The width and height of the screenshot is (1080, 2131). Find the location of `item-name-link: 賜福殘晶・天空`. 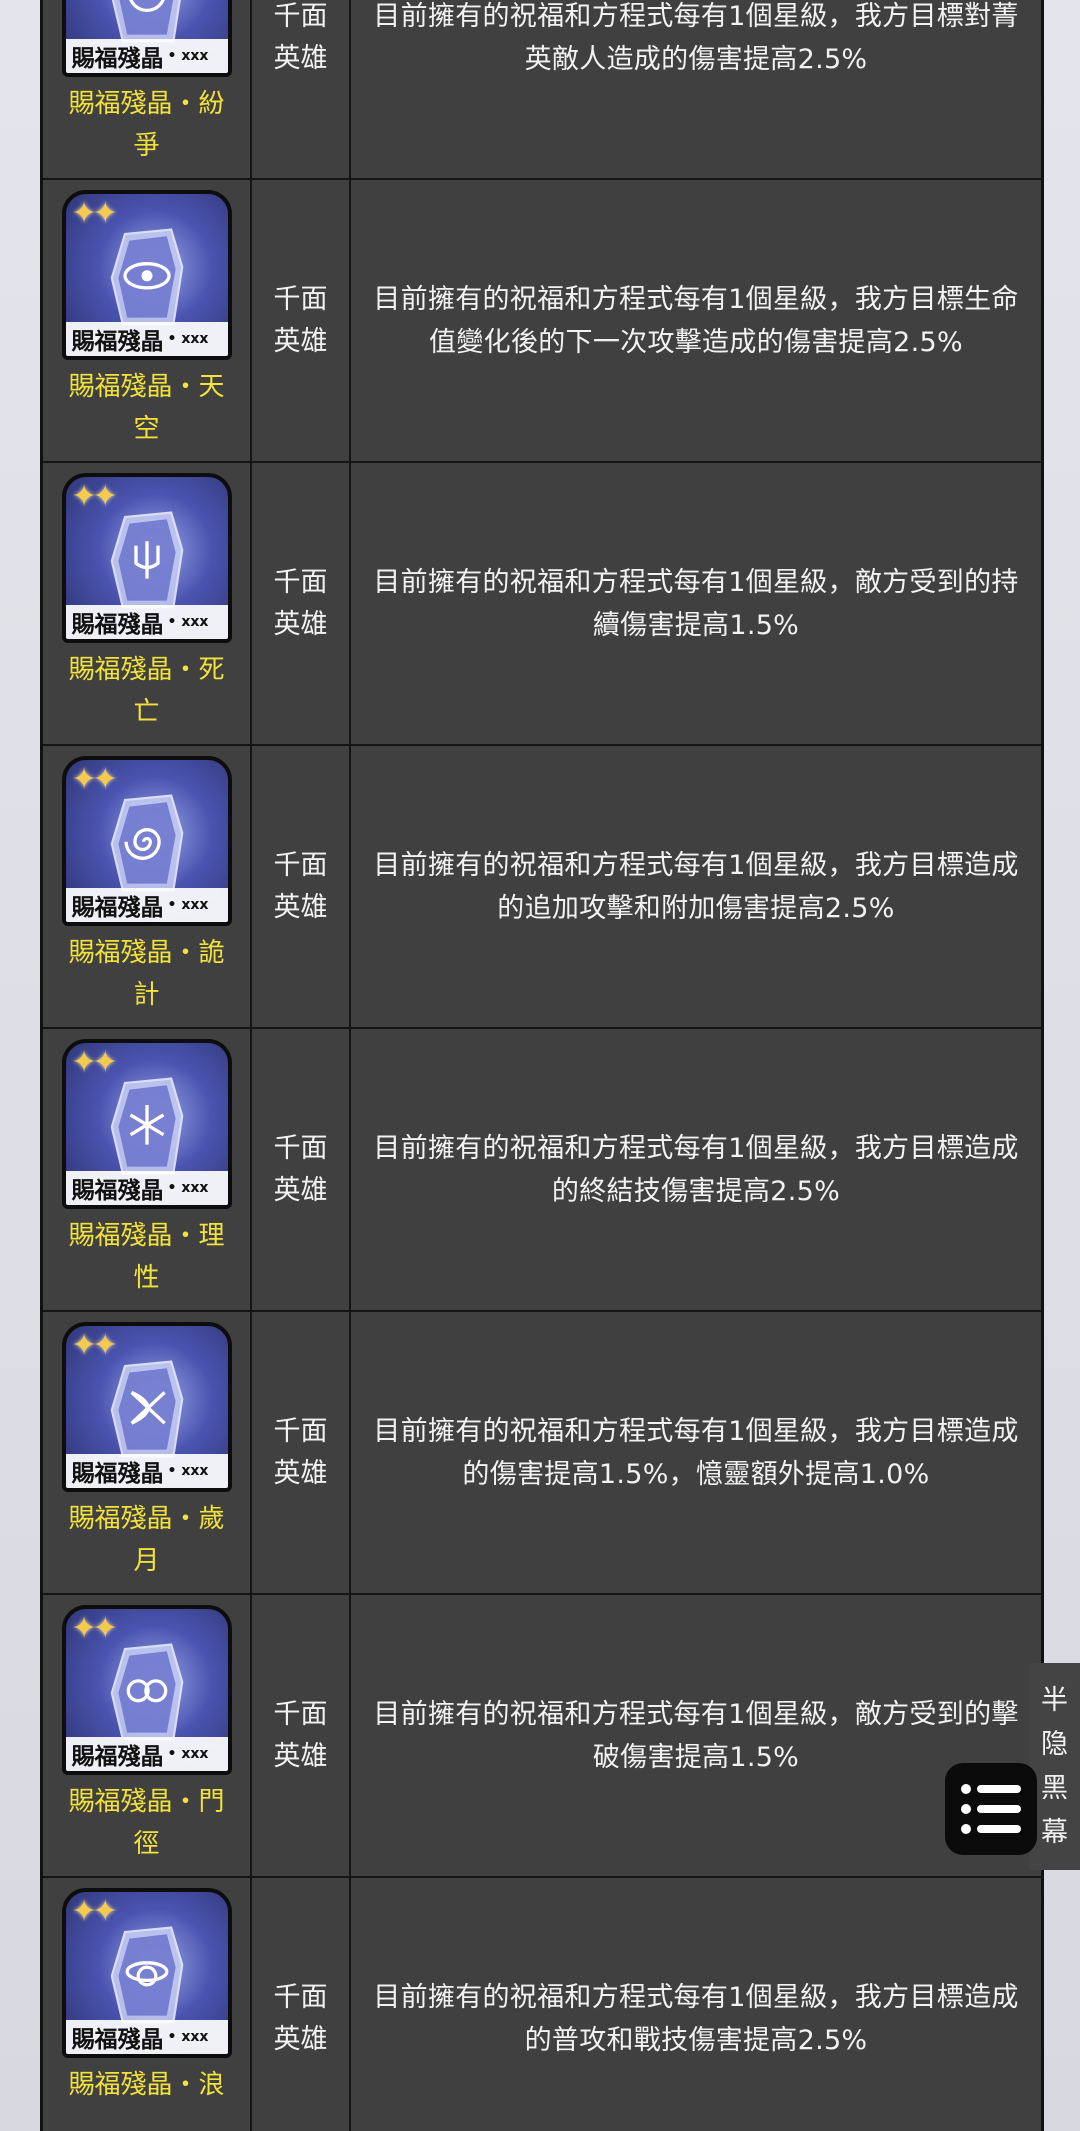

item-name-link: 賜福殘晶・天空 is located at coordinates (147, 408).